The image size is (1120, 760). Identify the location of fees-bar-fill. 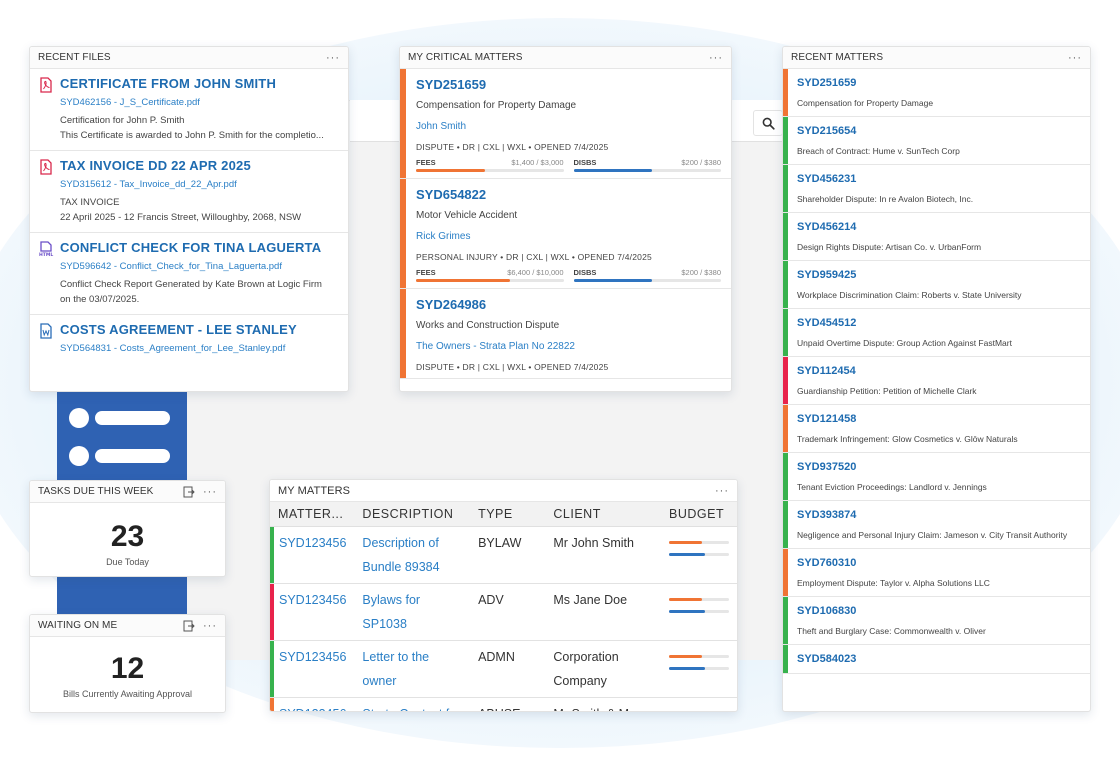
(463, 280).